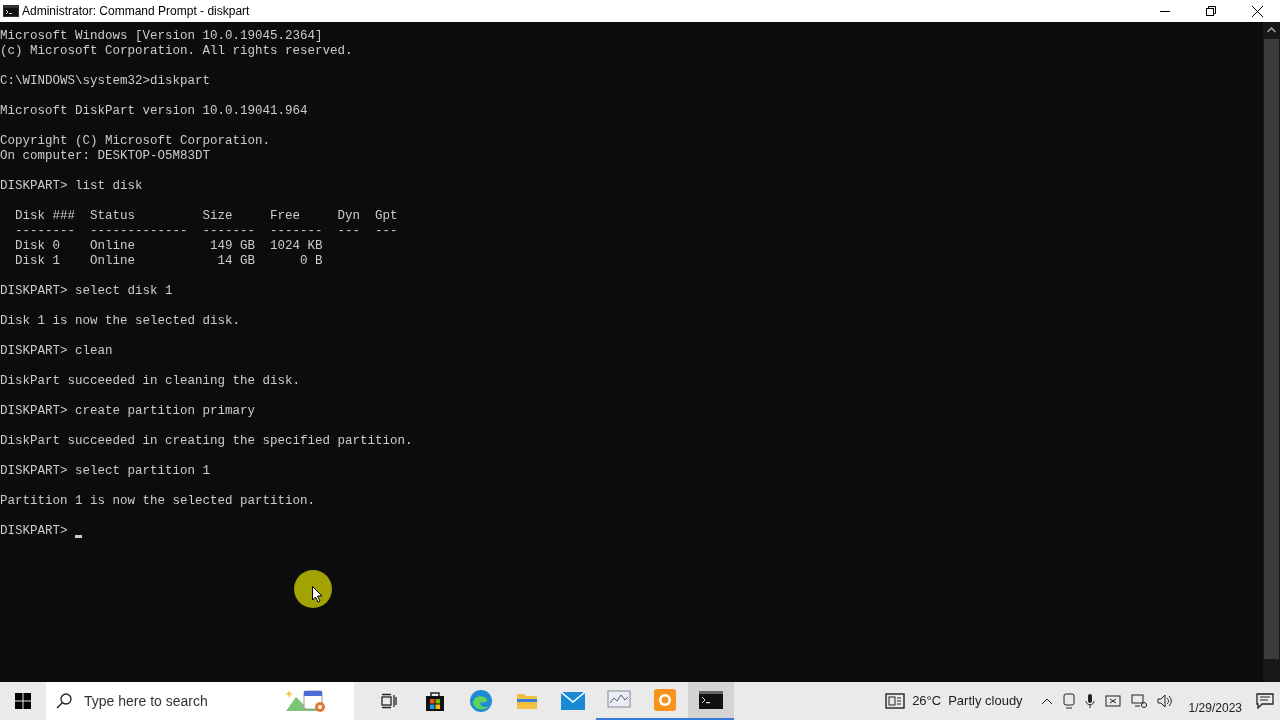  What do you see at coordinates (435, 701) in the screenshot?
I see `shopping-bag-icon` at bounding box center [435, 701].